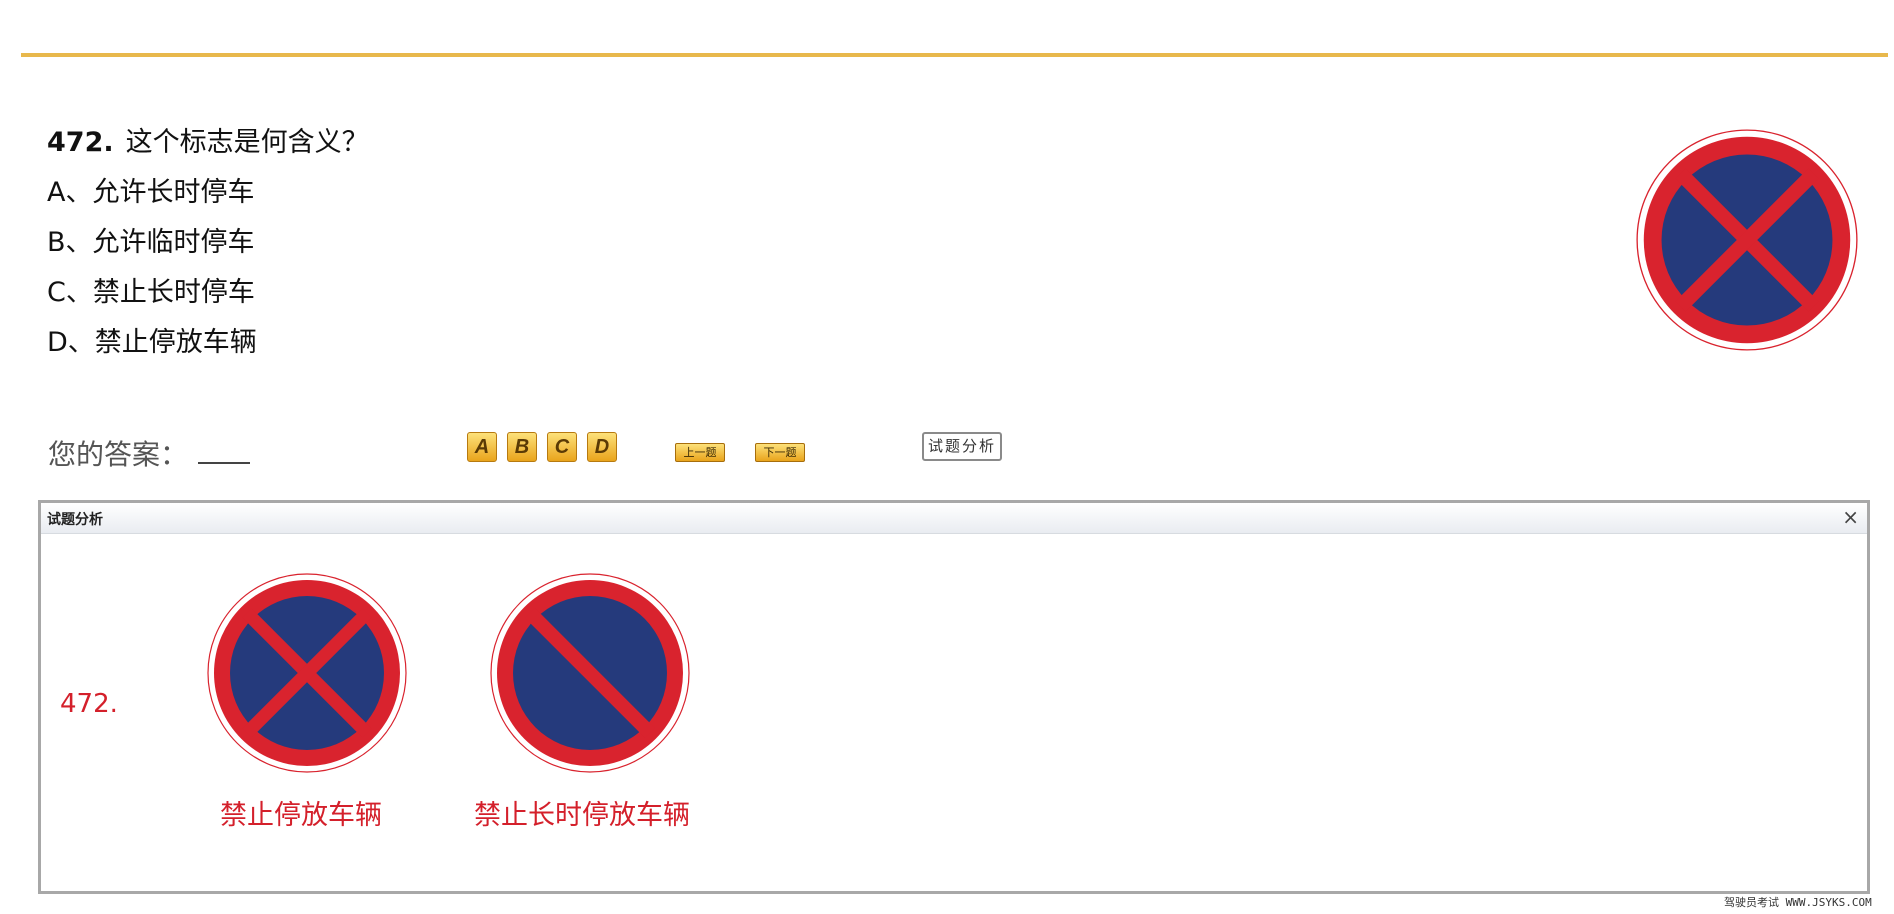 Image resolution: width=1894 pixels, height=914 pixels. I want to click on option-a: A、允许长时停车, so click(151, 192).